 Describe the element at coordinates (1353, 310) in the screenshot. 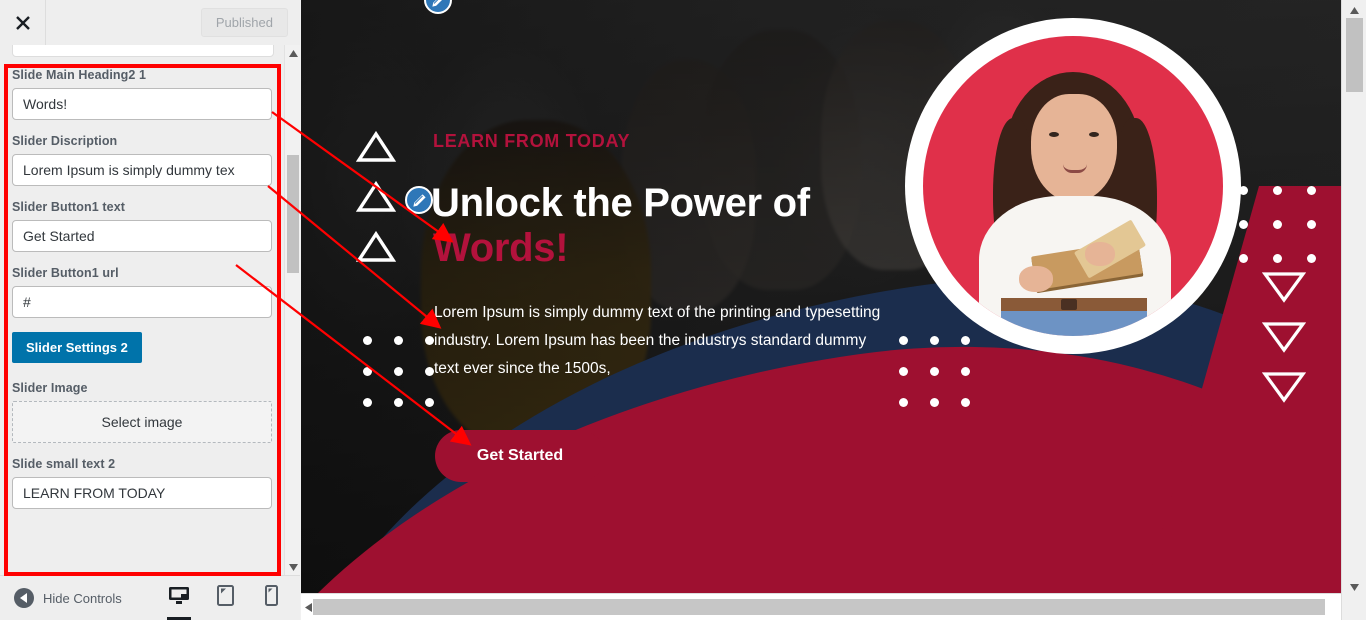

I see `preview-vertical-scrollbar` at that location.